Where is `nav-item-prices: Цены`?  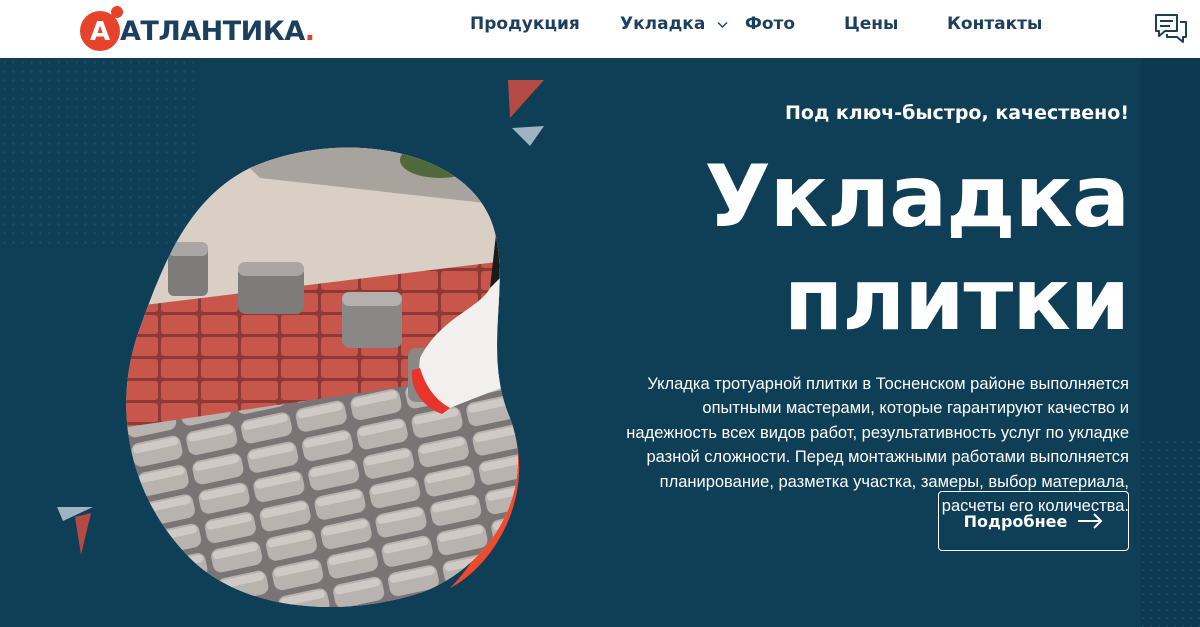
nav-item-prices: Цены is located at coordinates (871, 26).